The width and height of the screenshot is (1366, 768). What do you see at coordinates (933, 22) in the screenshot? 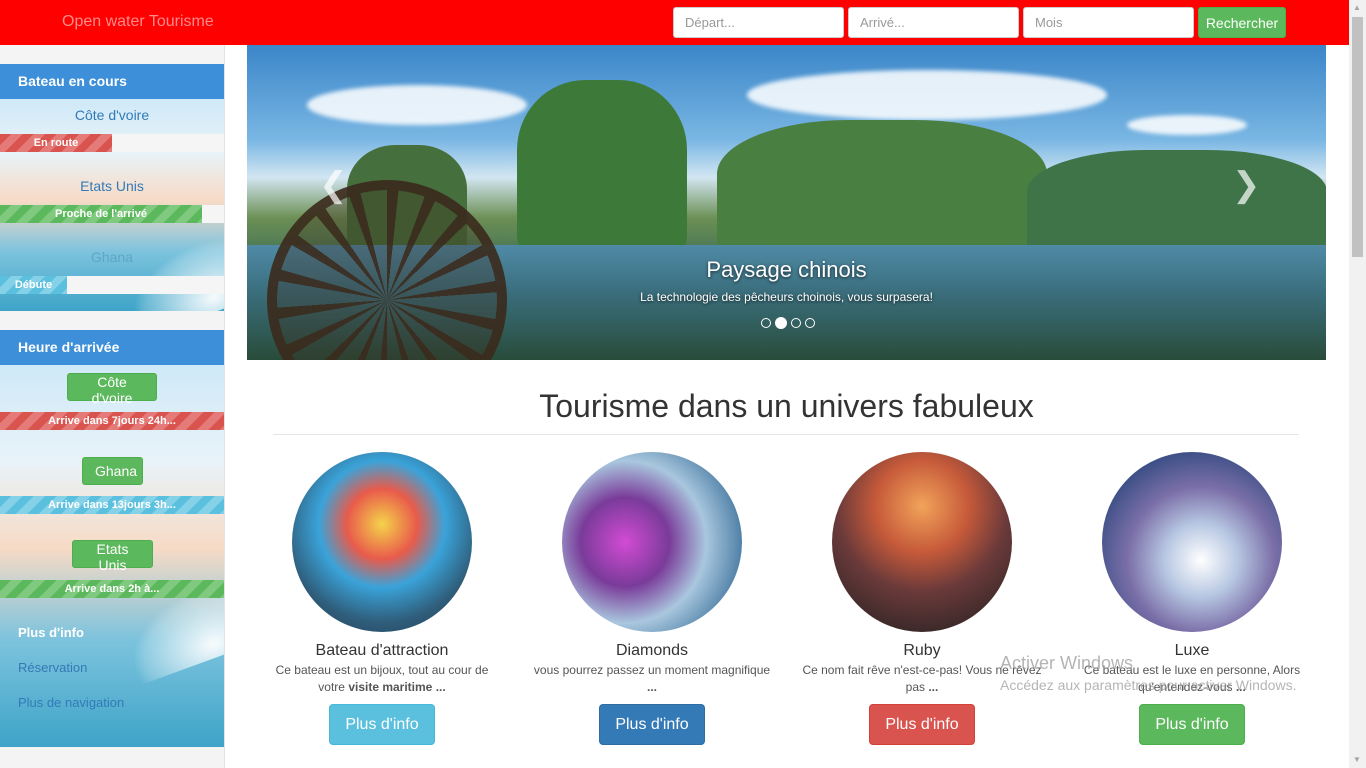
I see `arrive-input` at bounding box center [933, 22].